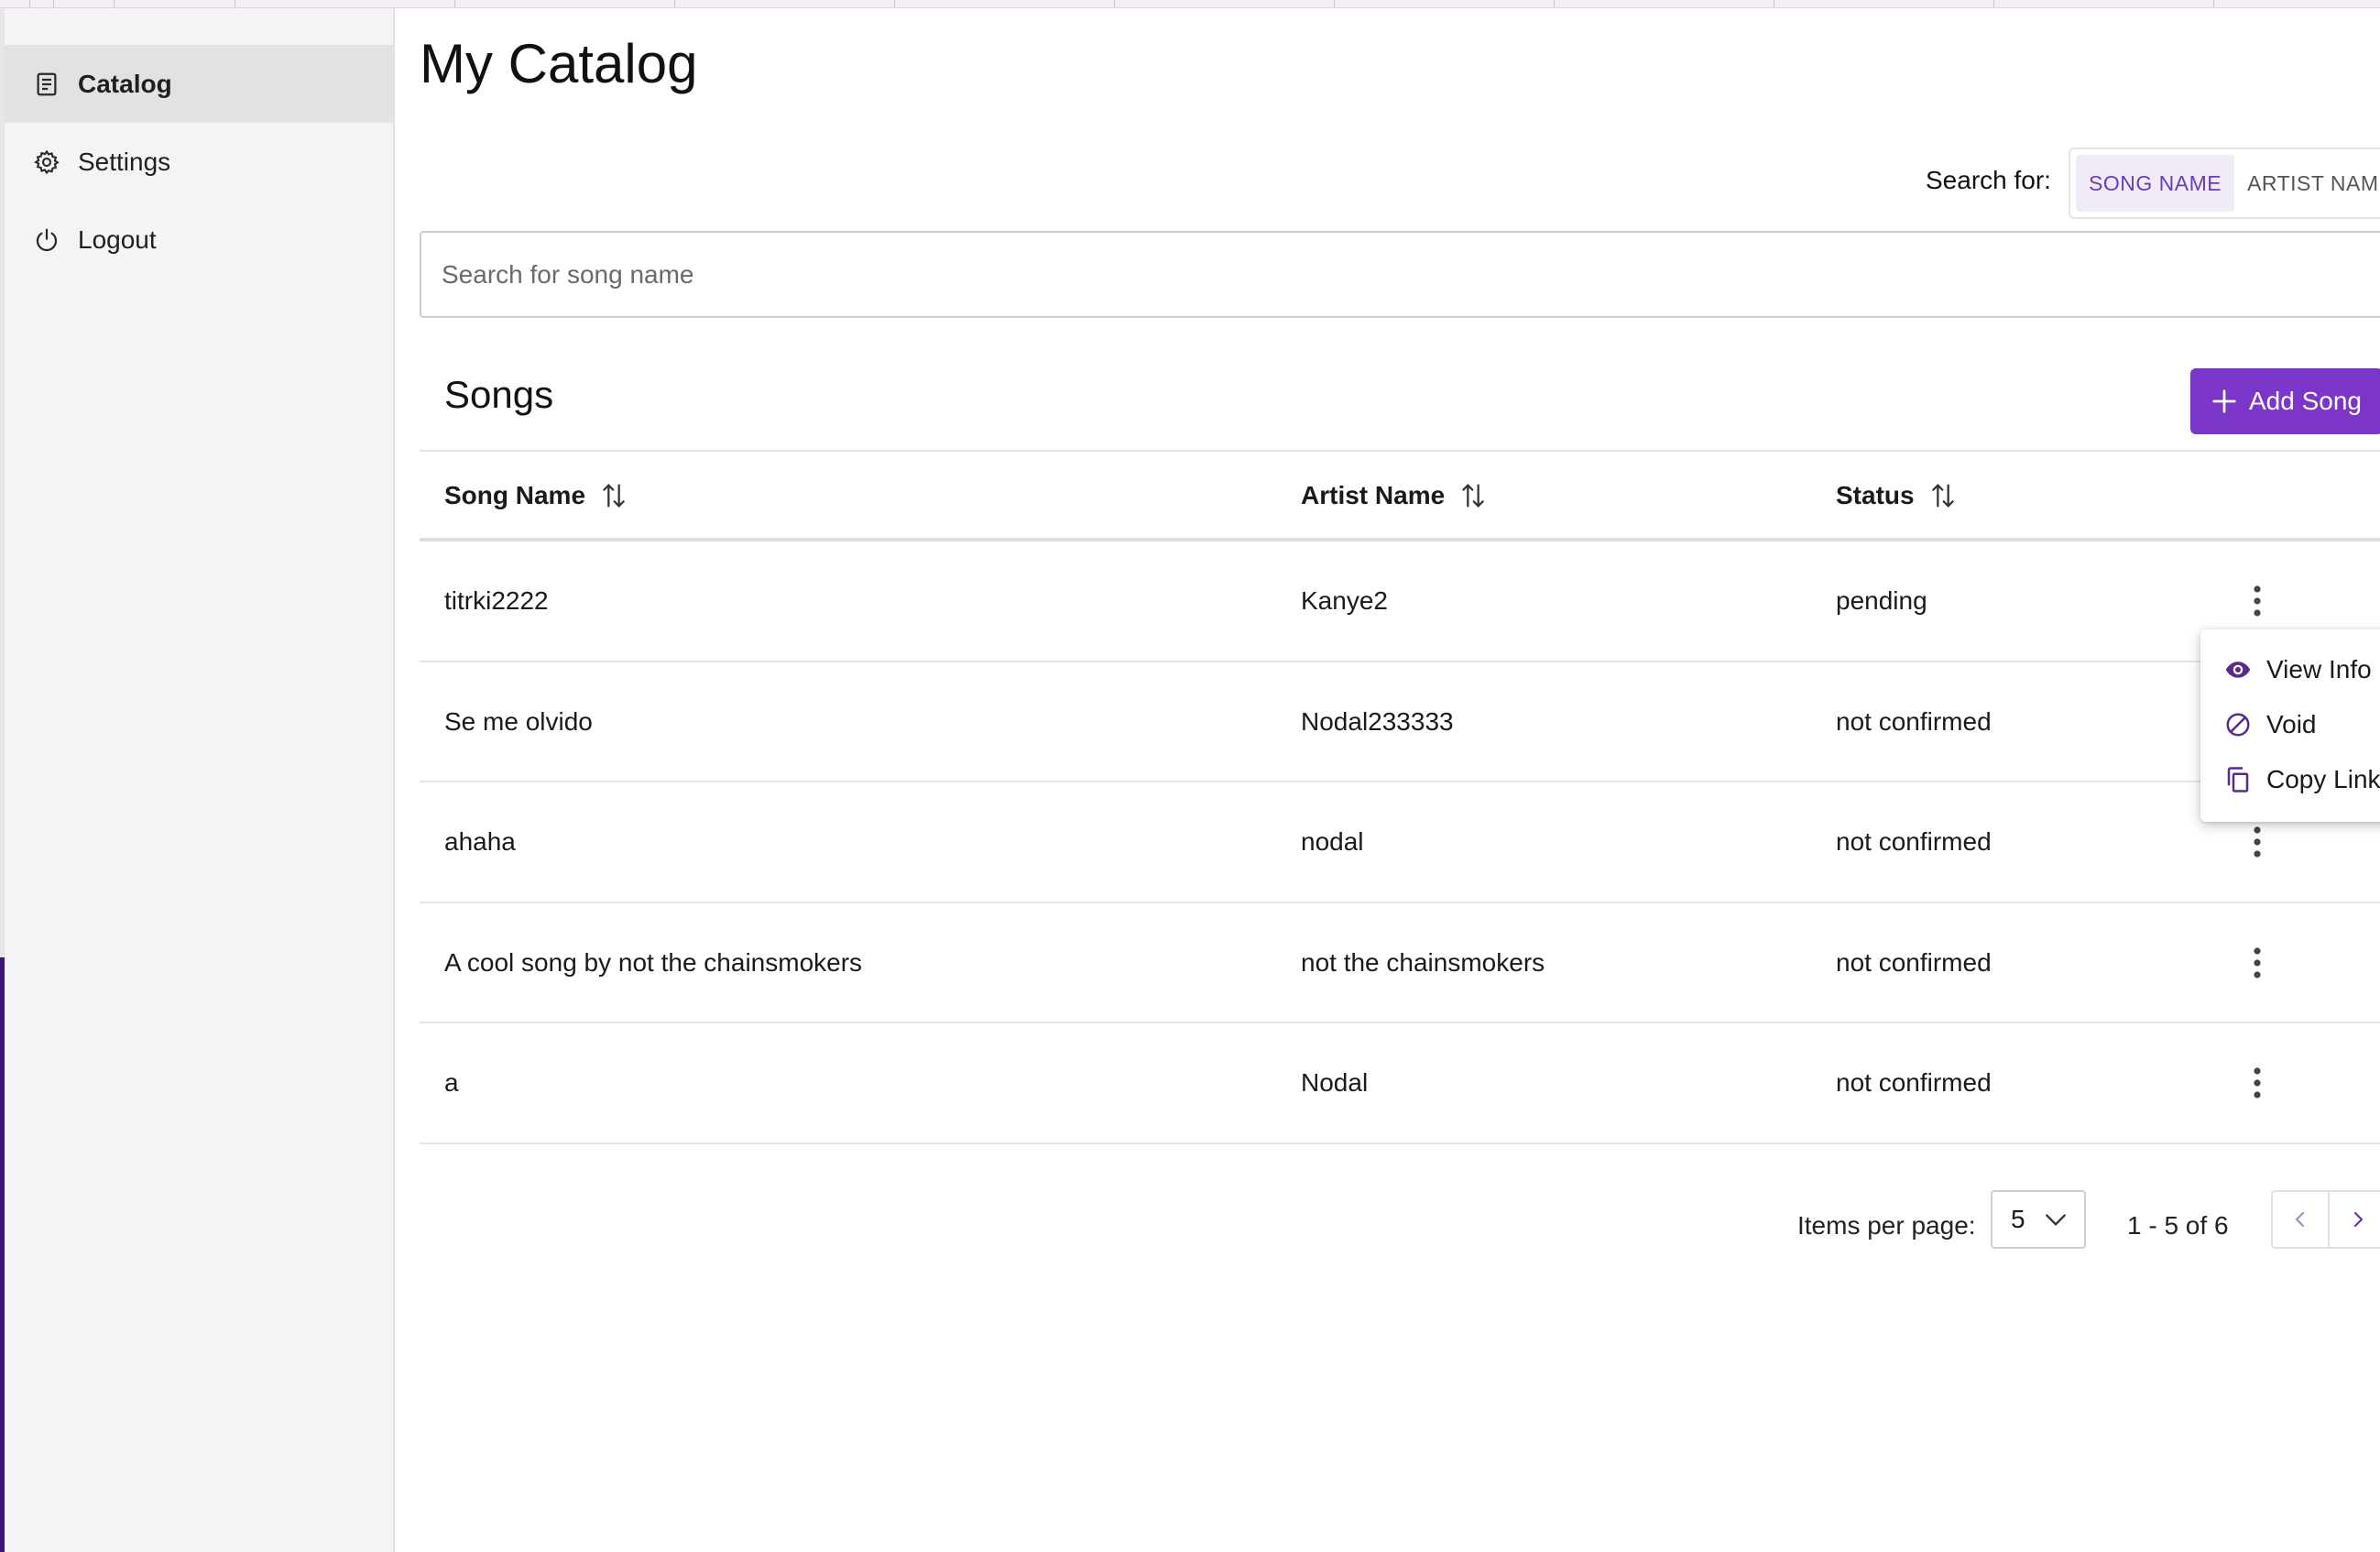  I want to click on table-header: Song Name Artist Name Status, so click(1400, 495).